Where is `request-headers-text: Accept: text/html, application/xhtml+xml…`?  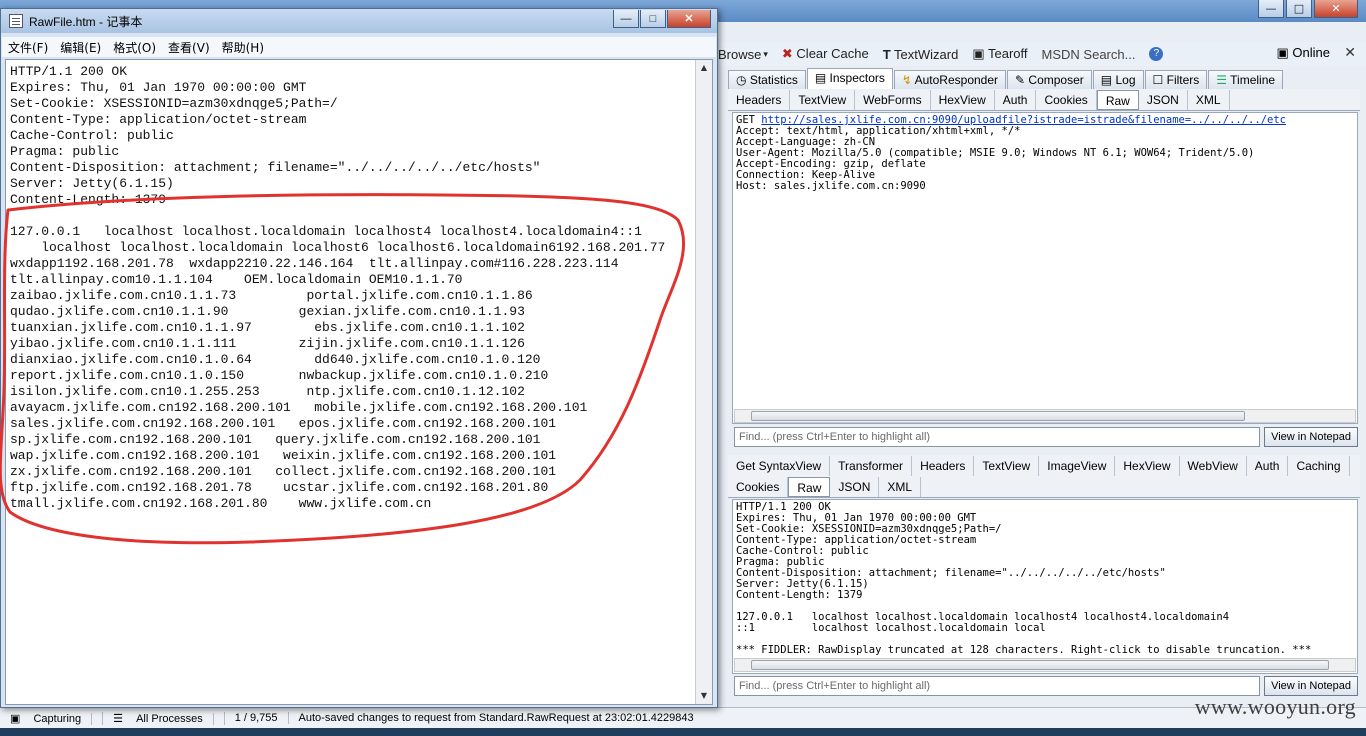 request-headers-text: Accept: text/html, application/xhtml+xml… is located at coordinates (1045, 159).